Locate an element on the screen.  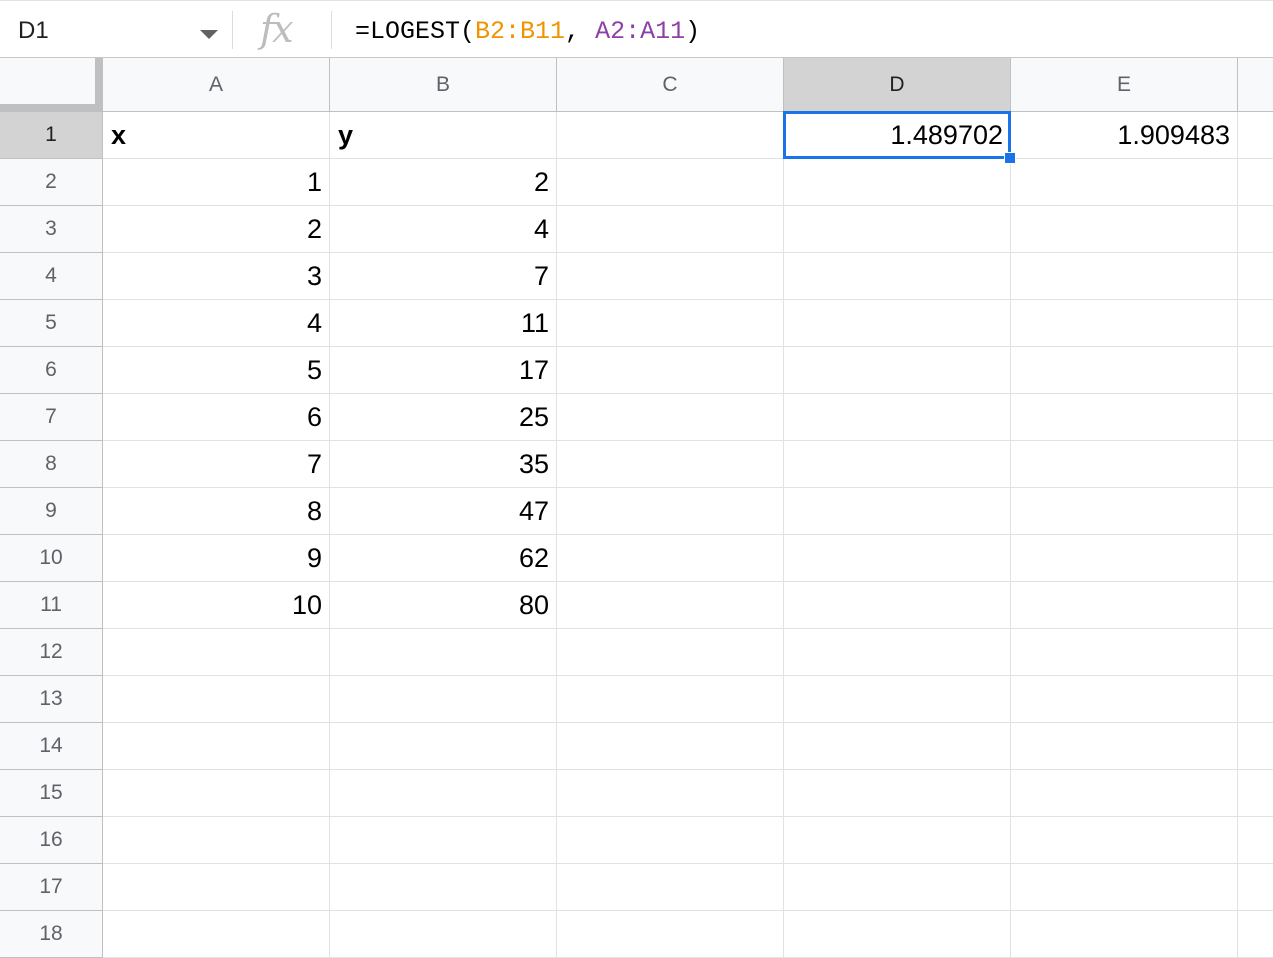
cell-c5 is located at coordinates (670, 323).